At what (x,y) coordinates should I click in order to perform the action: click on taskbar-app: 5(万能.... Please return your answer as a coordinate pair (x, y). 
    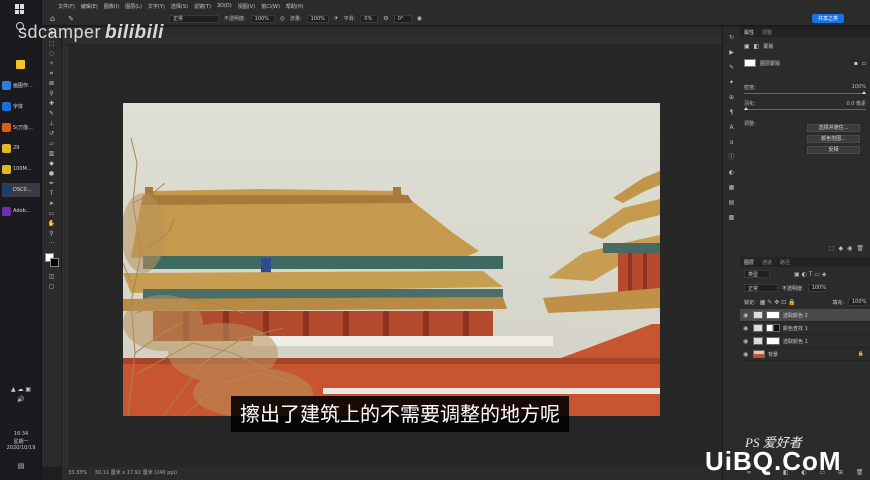
    Looking at the image, I should click on (21, 127).